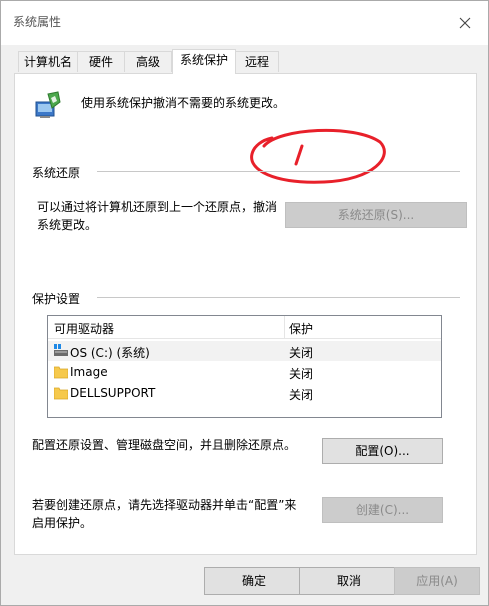  Describe the element at coordinates (113, 393) in the screenshot. I see `drive-name: DELLSUPPORT` at that location.